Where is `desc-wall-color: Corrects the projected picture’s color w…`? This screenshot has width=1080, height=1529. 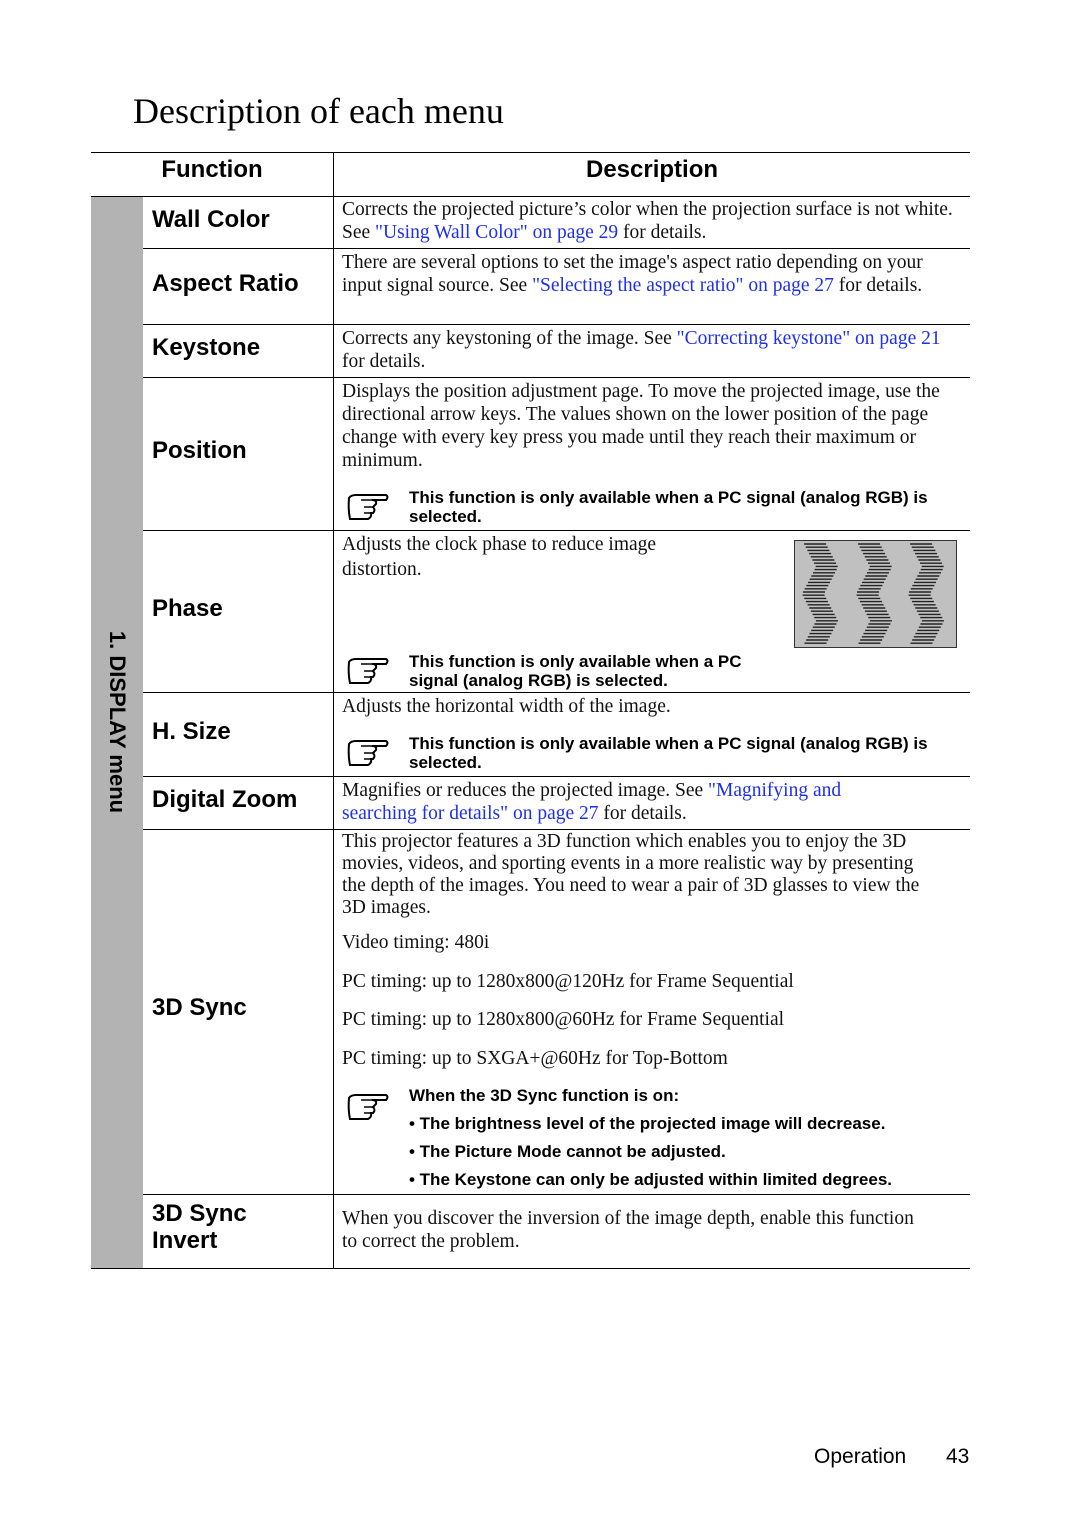 desc-wall-color: Corrects the projected picture’s color w… is located at coordinates (653, 221).